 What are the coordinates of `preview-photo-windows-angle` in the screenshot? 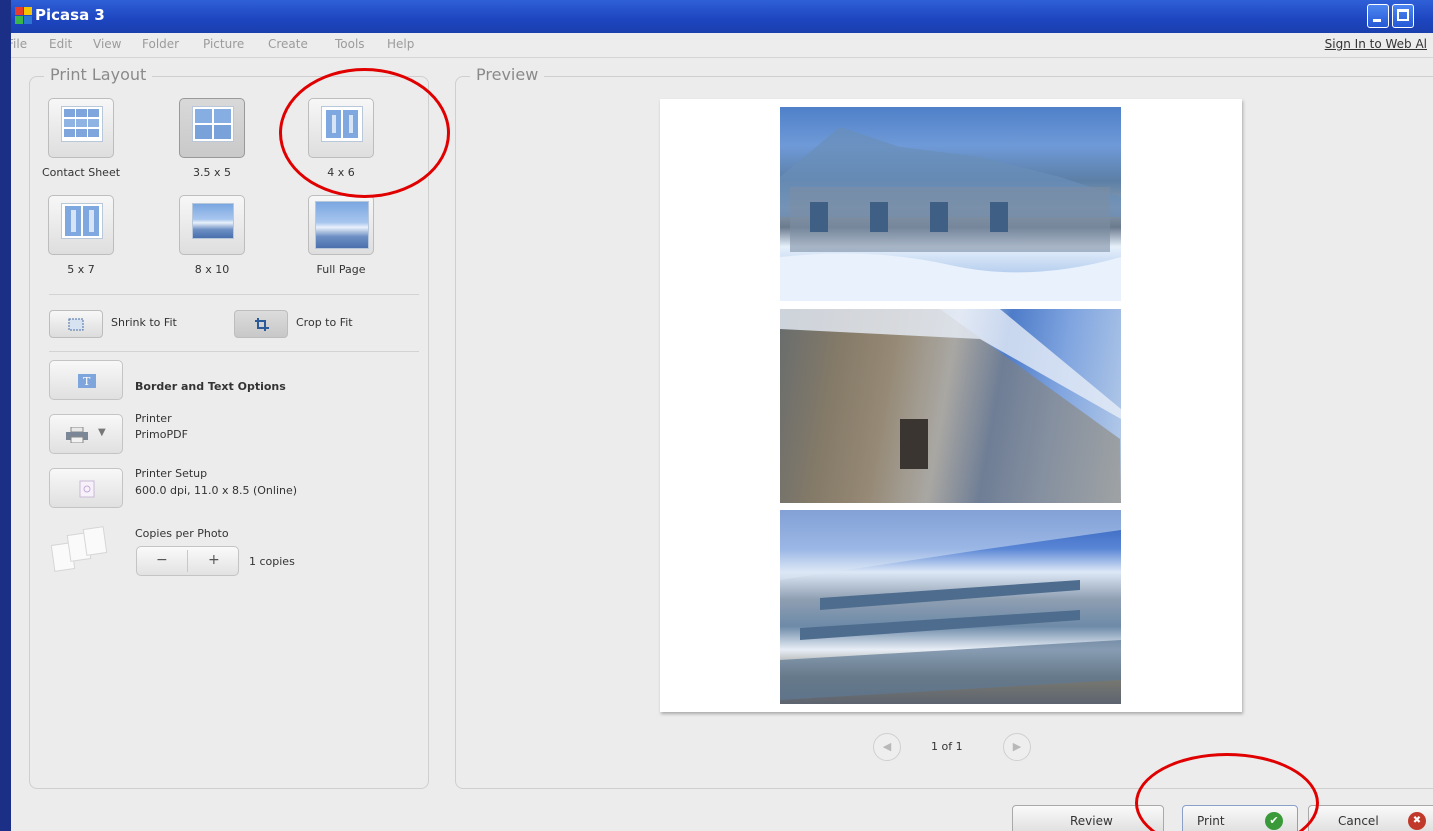 It's located at (950, 607).